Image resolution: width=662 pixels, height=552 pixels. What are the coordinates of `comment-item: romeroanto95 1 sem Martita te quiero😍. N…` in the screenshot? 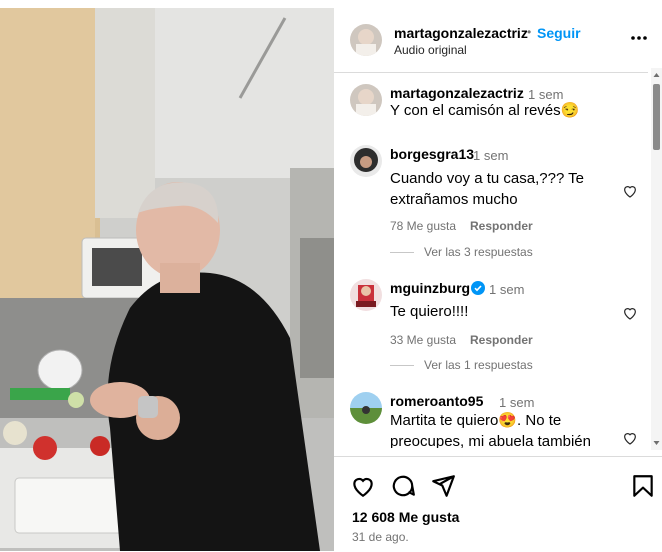 It's located at (491, 419).